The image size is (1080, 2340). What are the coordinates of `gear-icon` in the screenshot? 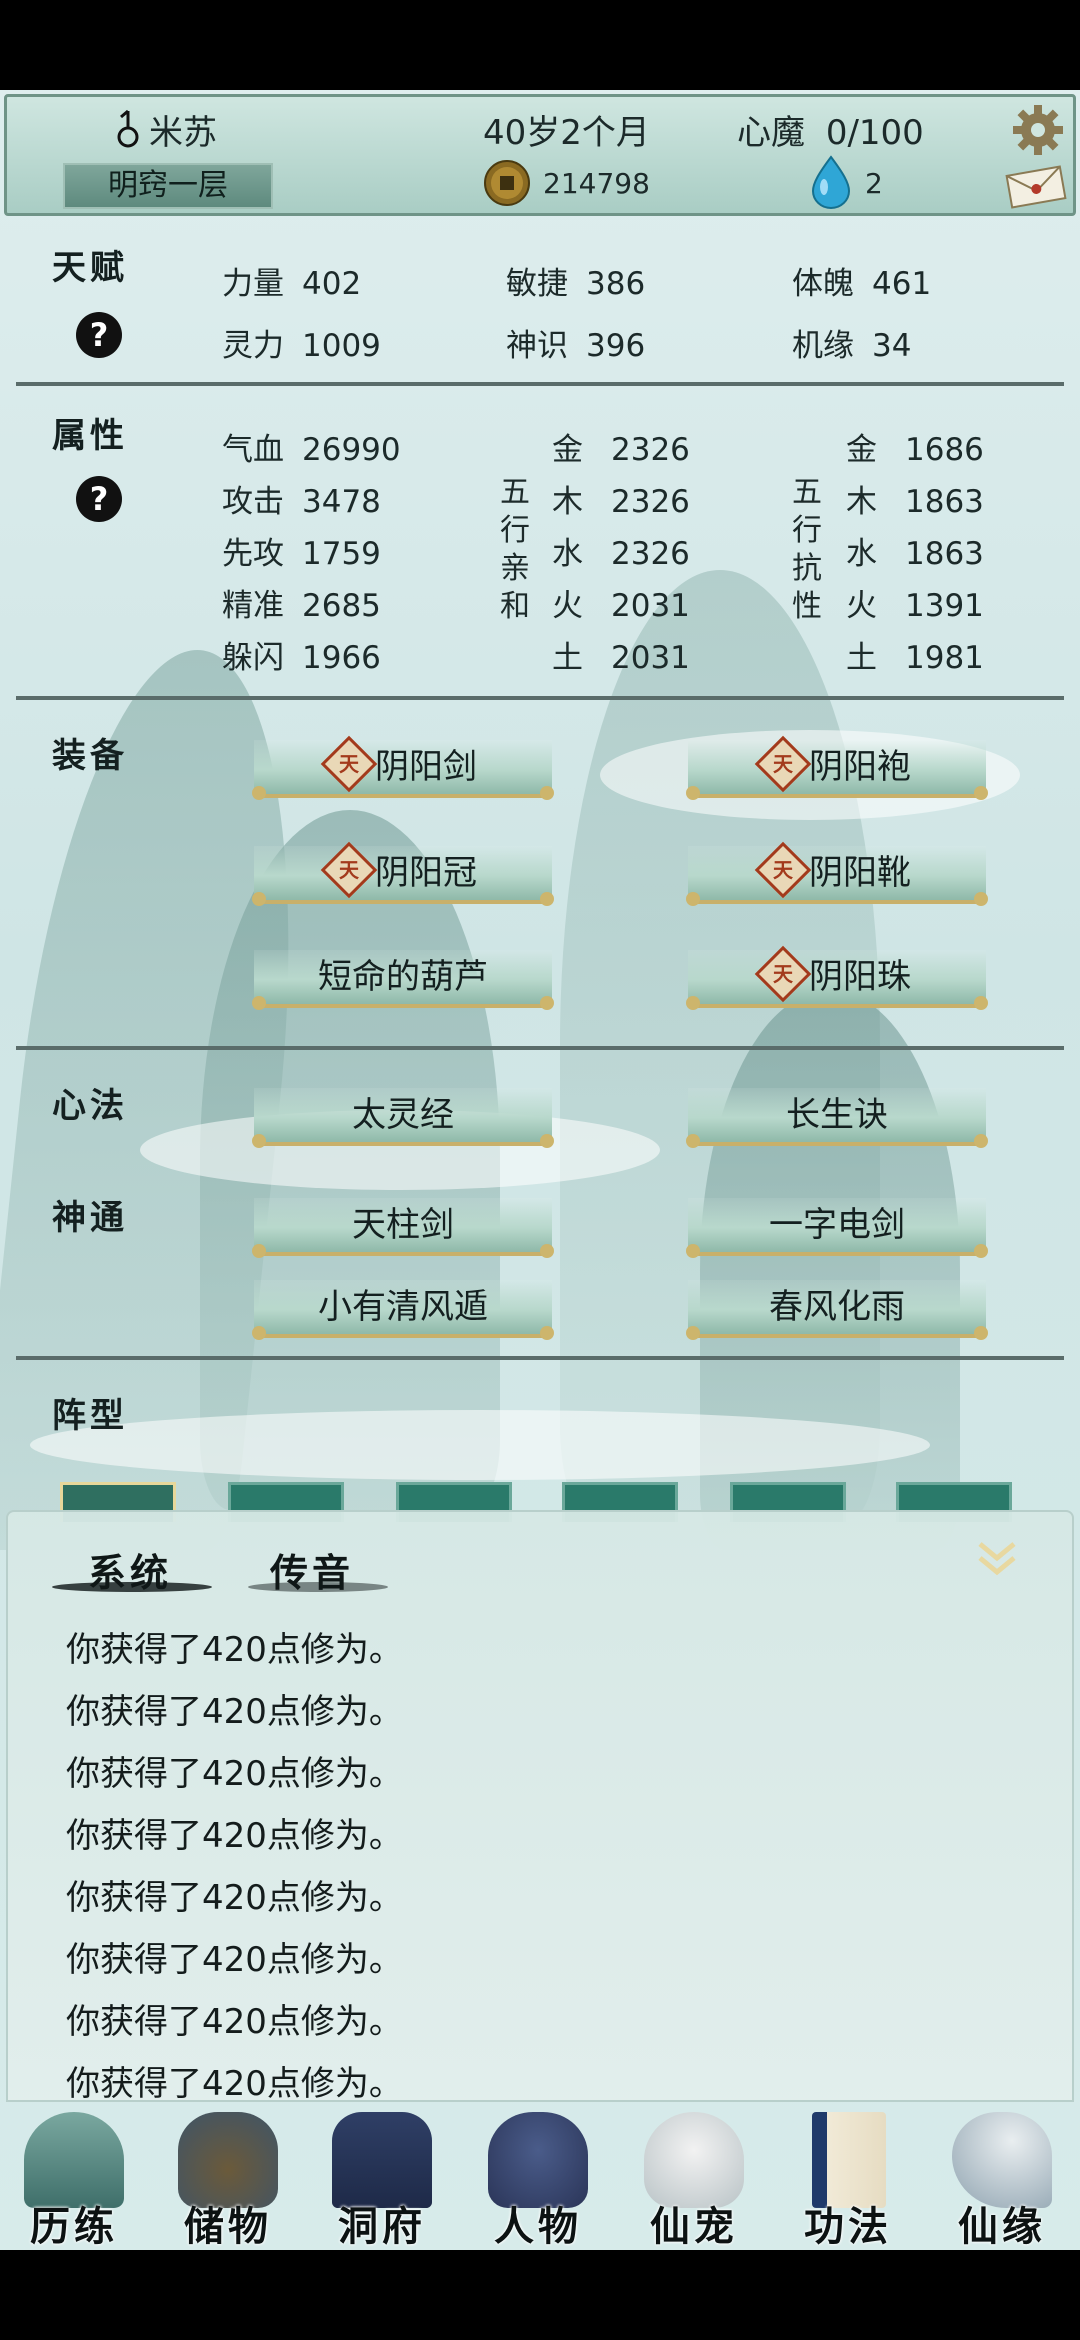 It's located at (1038, 130).